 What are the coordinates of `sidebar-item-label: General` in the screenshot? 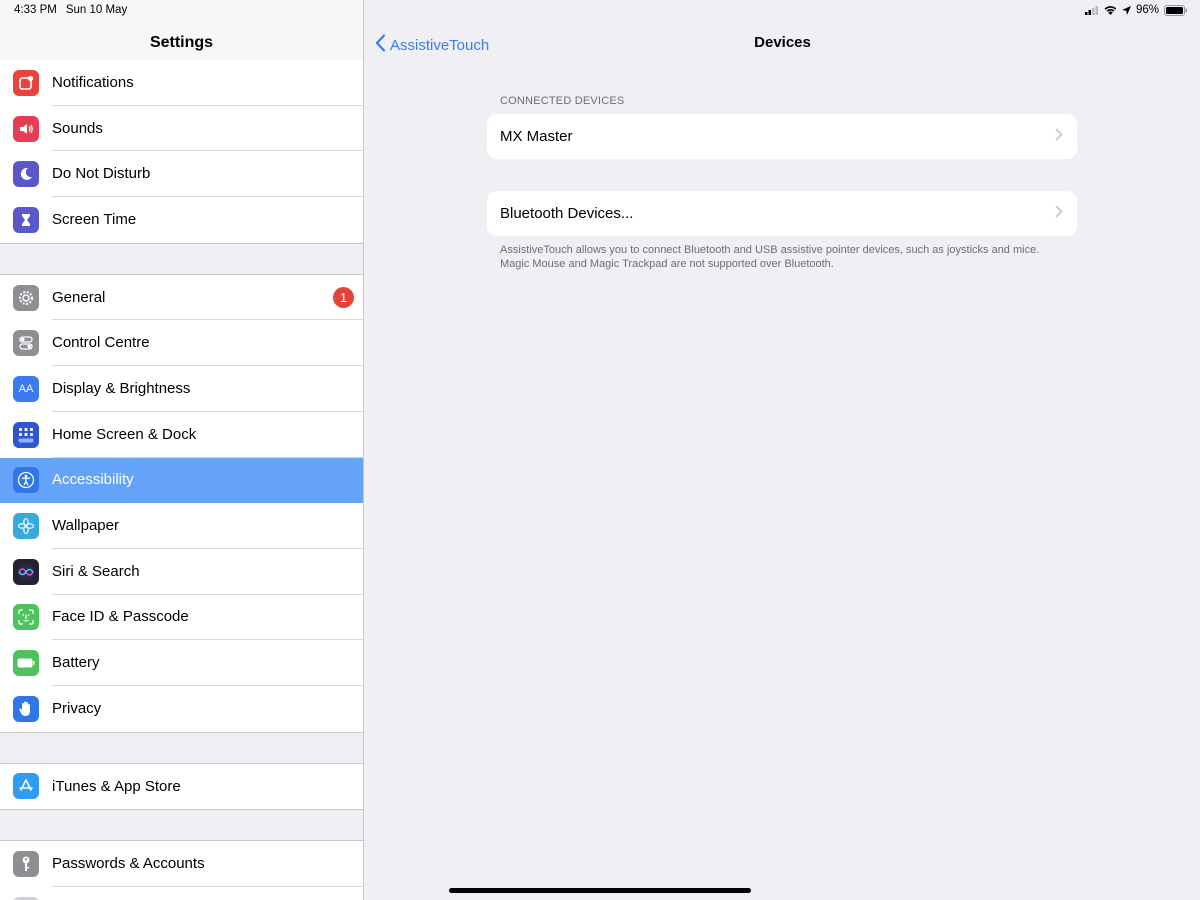 It's located at (207, 298).